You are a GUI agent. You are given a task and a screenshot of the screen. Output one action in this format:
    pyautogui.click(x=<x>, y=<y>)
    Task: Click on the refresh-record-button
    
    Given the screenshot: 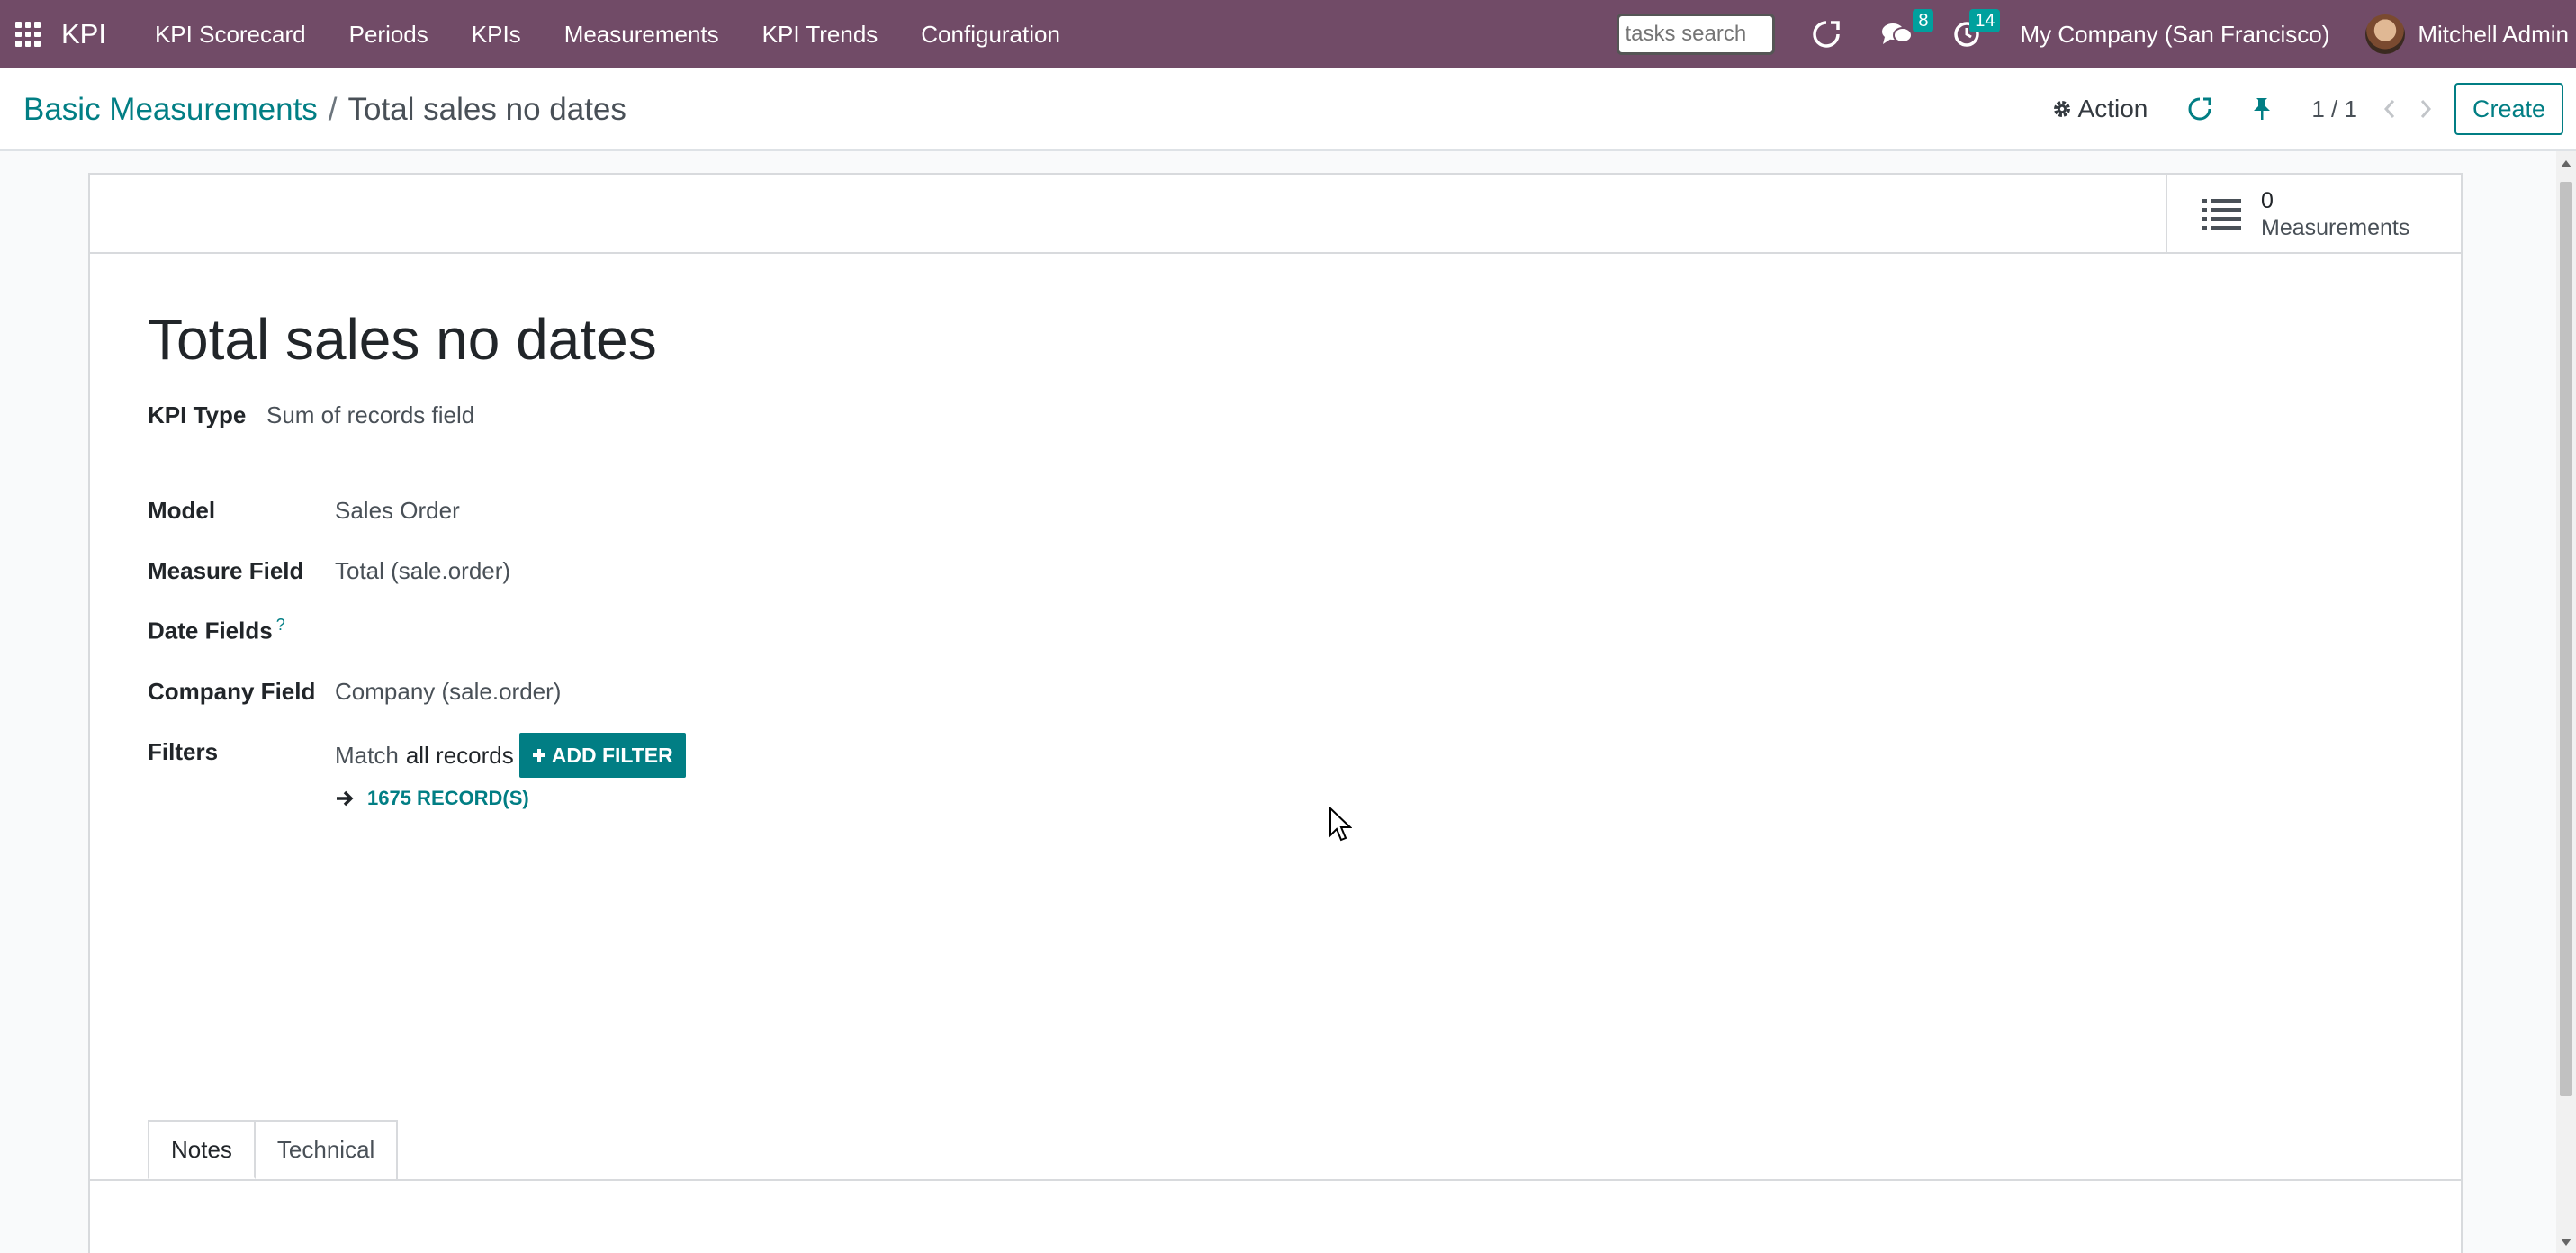 What is the action you would take?
    pyautogui.click(x=2199, y=109)
    